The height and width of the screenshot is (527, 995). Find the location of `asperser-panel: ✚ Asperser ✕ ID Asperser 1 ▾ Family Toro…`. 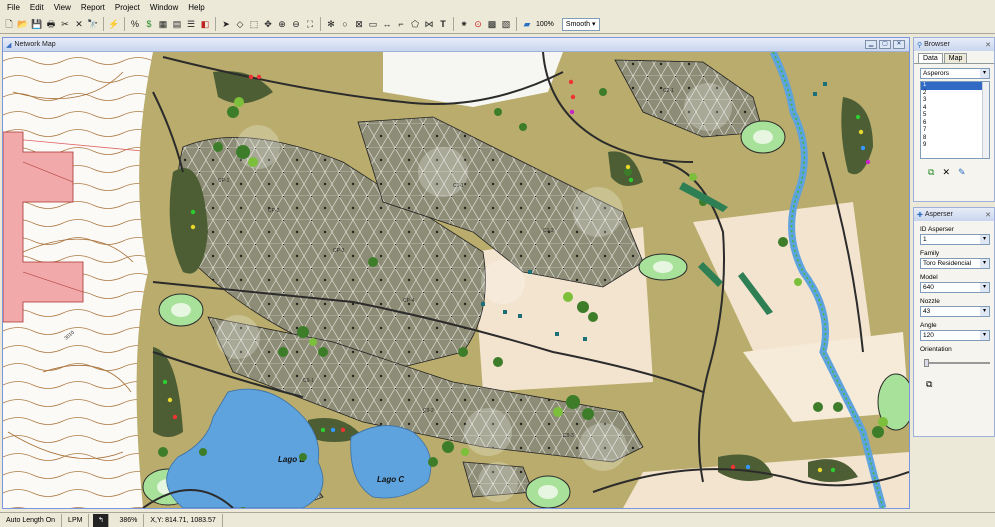

asperser-panel: ✚ Asperser ✕ ID Asperser 1 ▾ Family Toro… is located at coordinates (954, 322).